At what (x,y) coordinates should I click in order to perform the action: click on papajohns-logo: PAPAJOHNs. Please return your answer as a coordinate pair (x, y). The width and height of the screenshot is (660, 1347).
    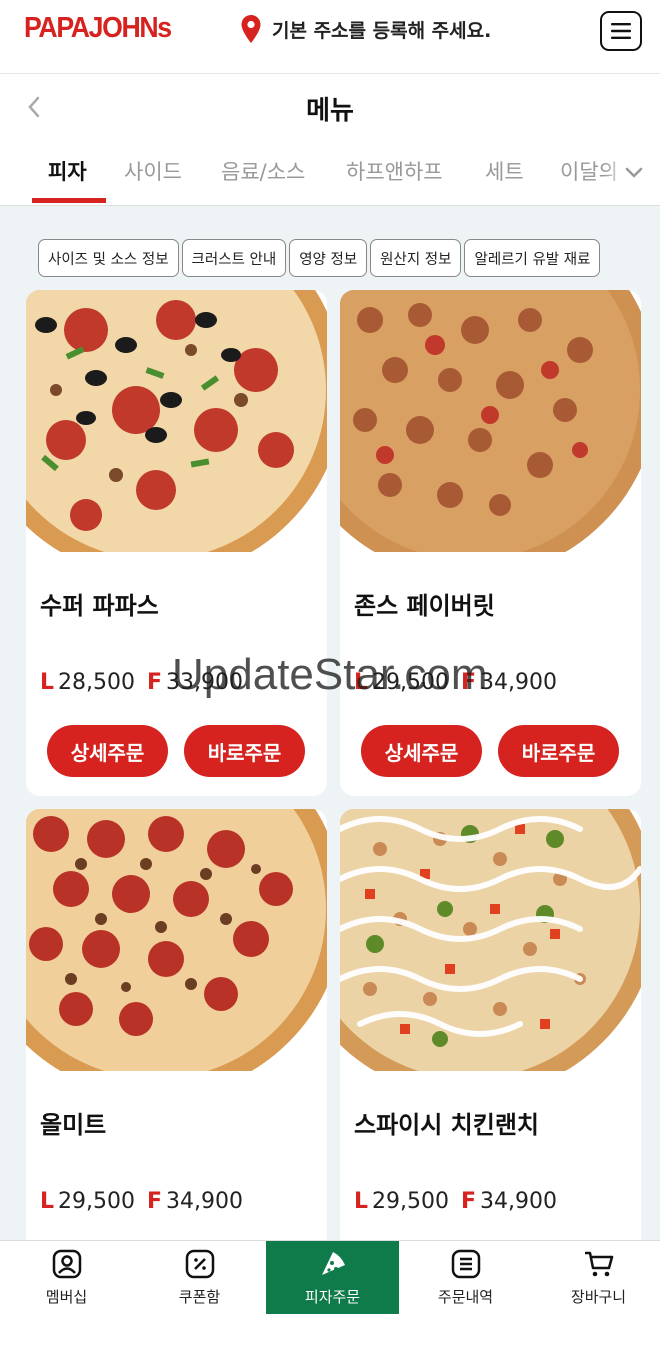
    Looking at the image, I should click on (98, 28).